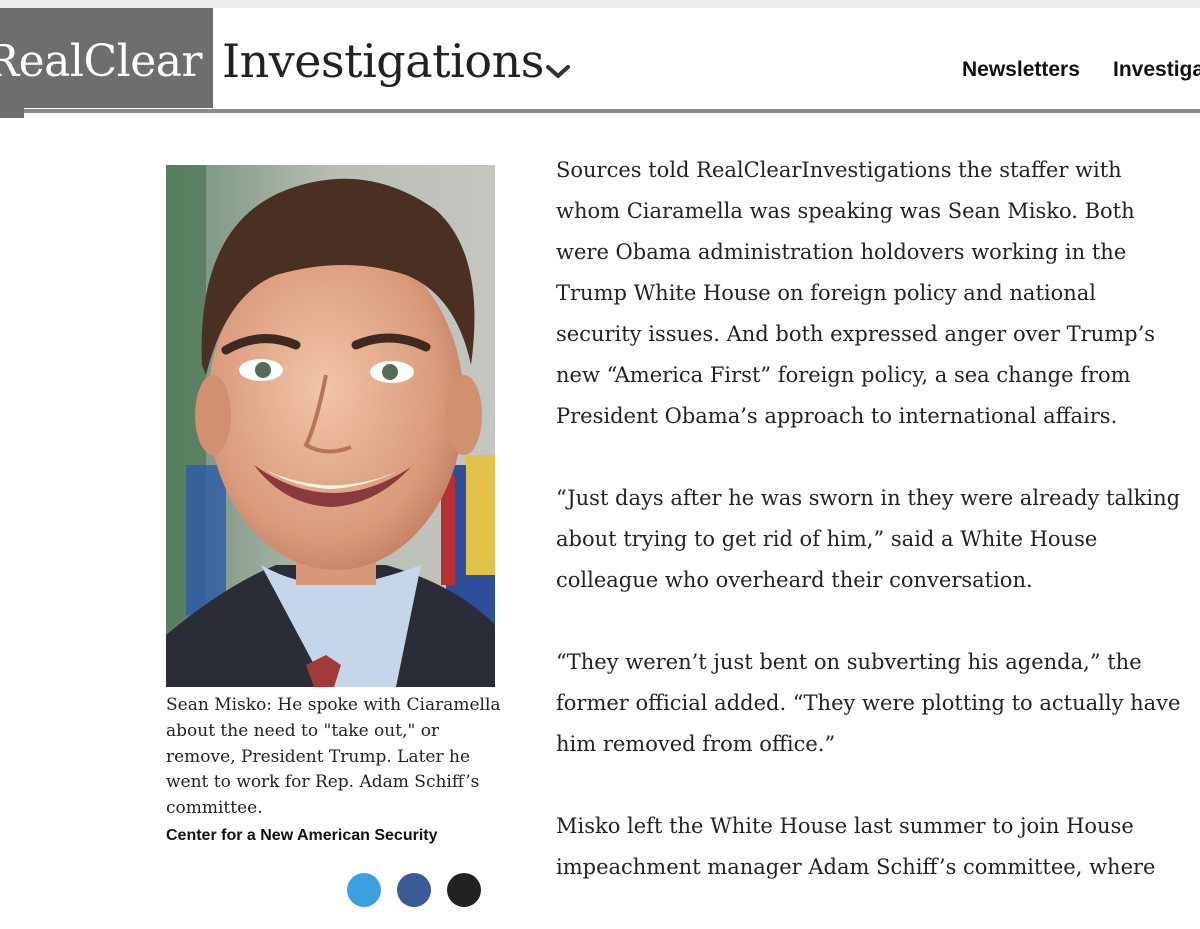 The height and width of the screenshot is (929, 1200). I want to click on logo-prefix: RealClear, so click(101, 61).